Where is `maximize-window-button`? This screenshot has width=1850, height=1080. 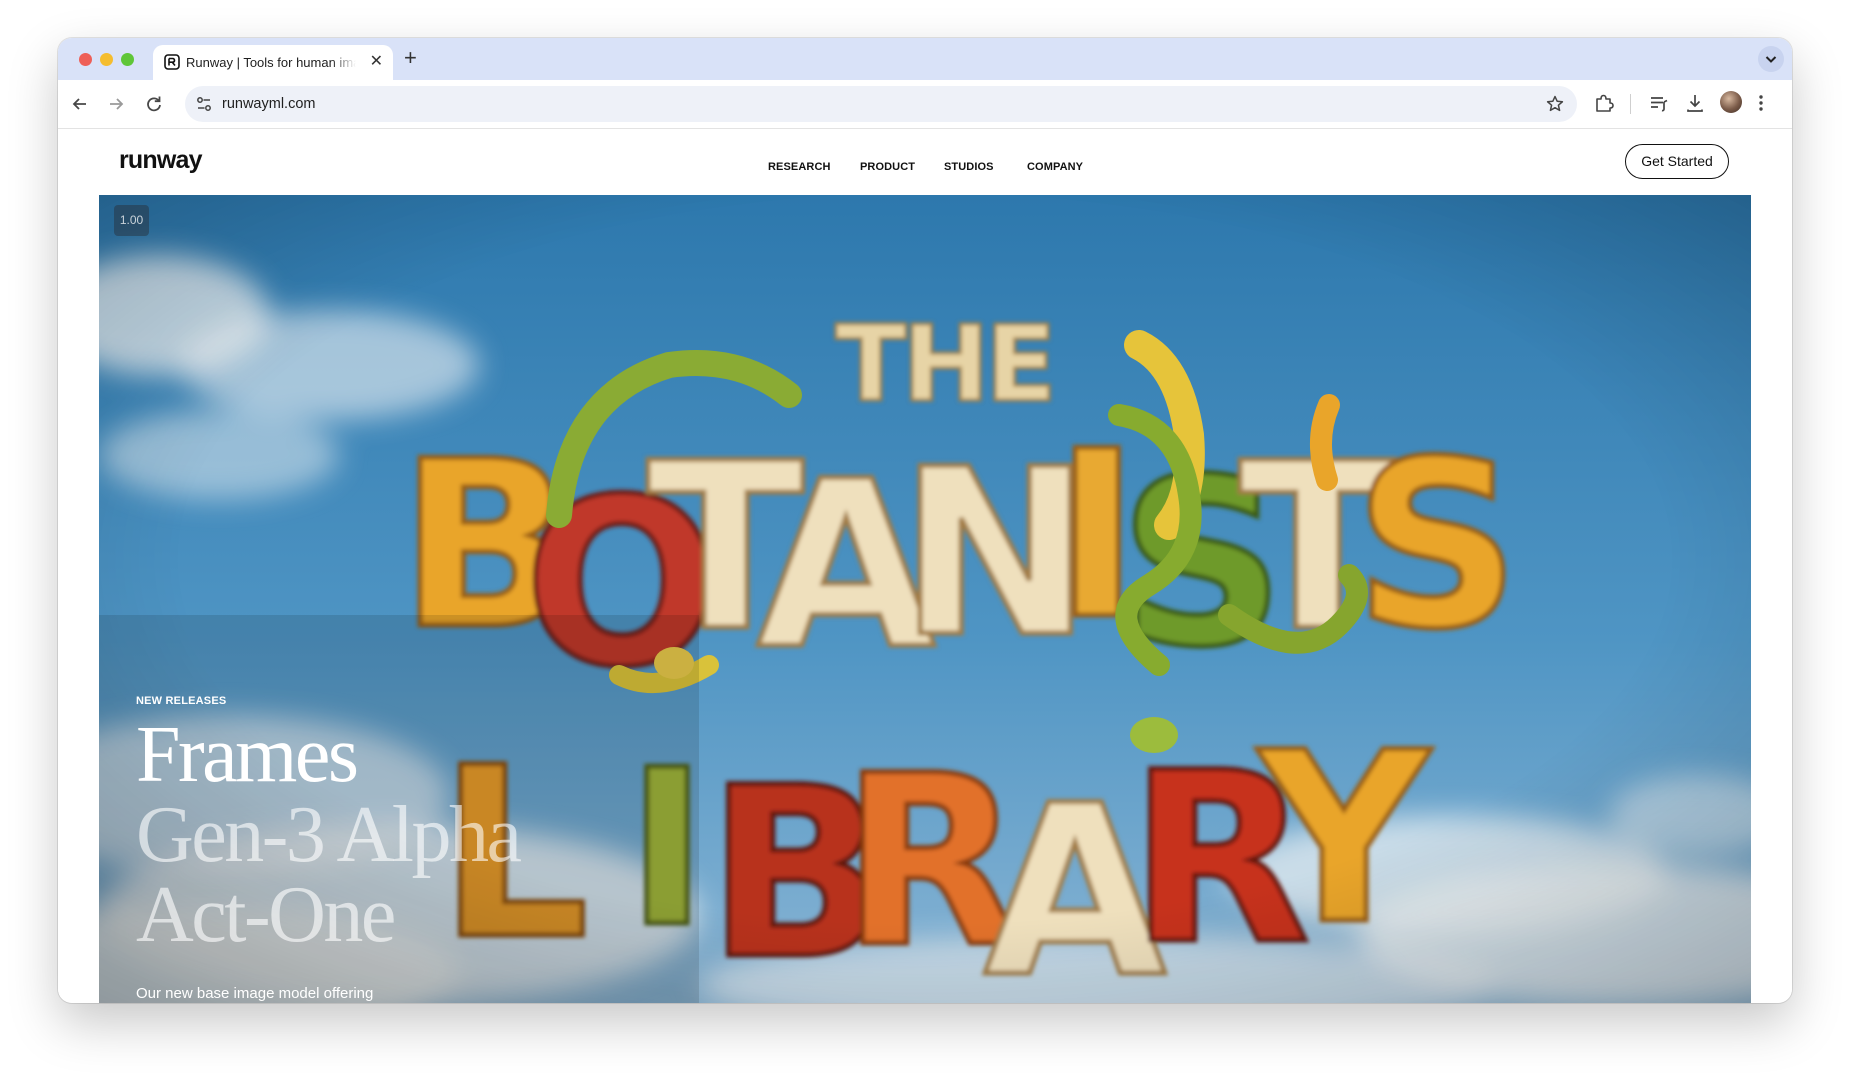 maximize-window-button is located at coordinates (127, 59).